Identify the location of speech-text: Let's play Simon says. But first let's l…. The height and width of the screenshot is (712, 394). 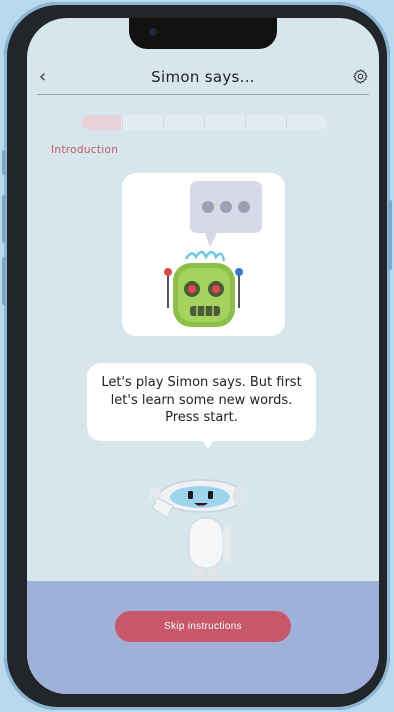
(201, 400).